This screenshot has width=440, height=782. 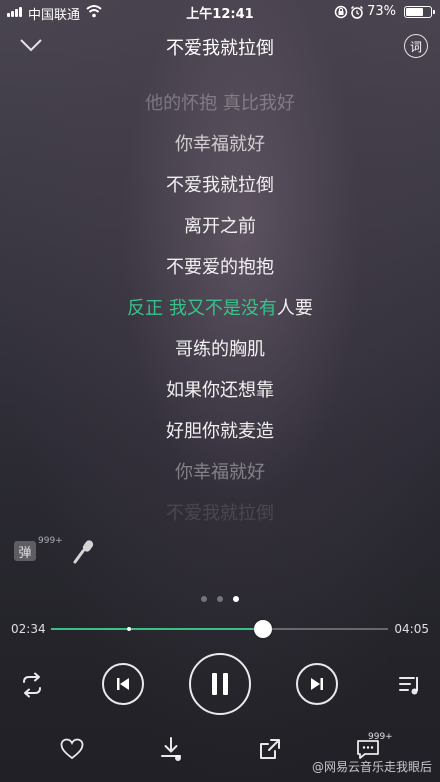 I want to click on pause-icon, so click(x=220, y=684).